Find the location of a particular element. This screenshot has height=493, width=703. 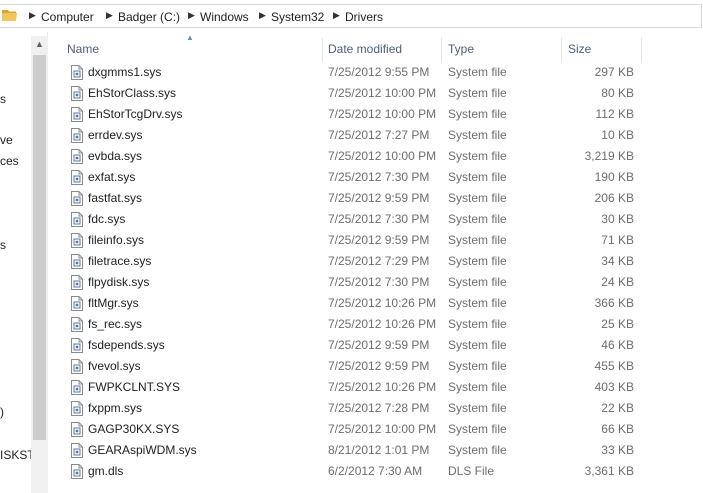

file-size: 112 KB is located at coordinates (614, 114).